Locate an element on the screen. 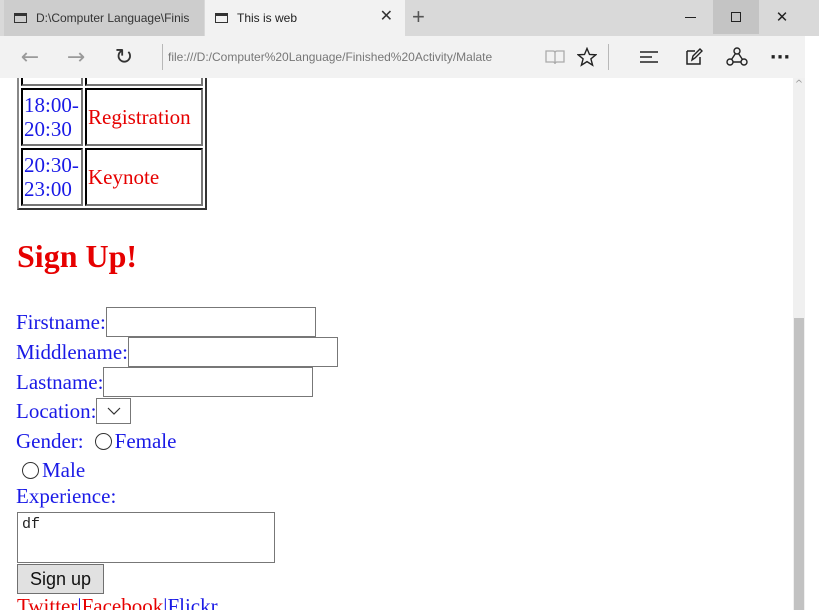 The height and width of the screenshot is (610, 819). experience-label: Experience: is located at coordinates (66, 496).